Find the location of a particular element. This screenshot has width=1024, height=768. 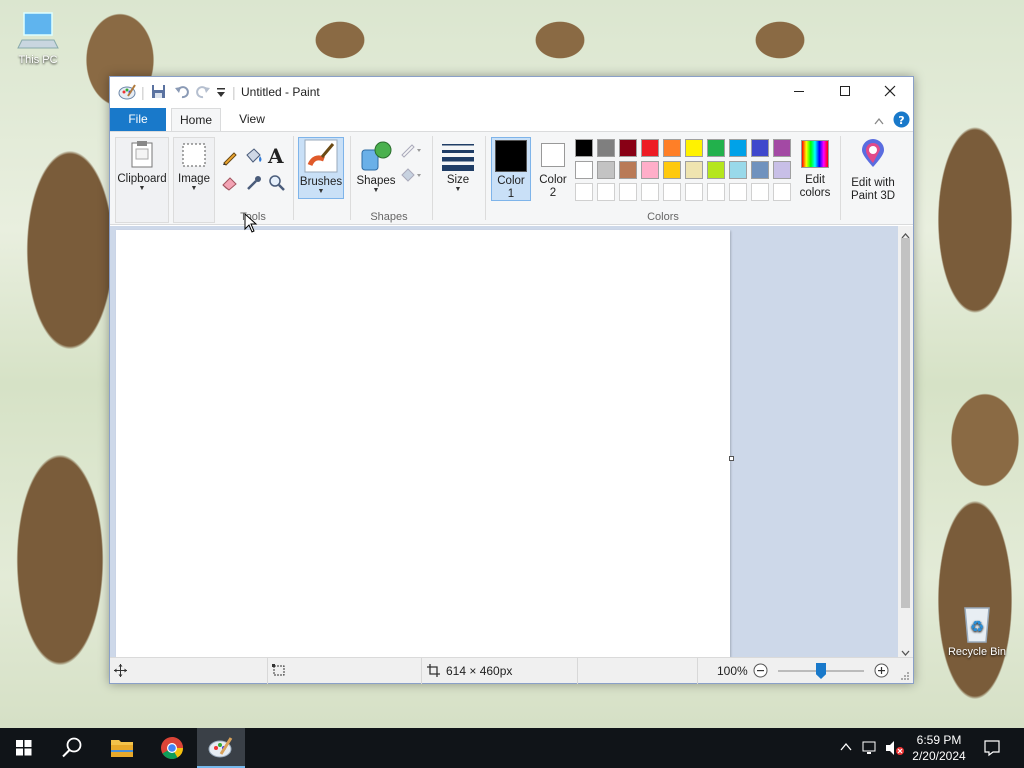

zoom-in-button is located at coordinates (881, 672).